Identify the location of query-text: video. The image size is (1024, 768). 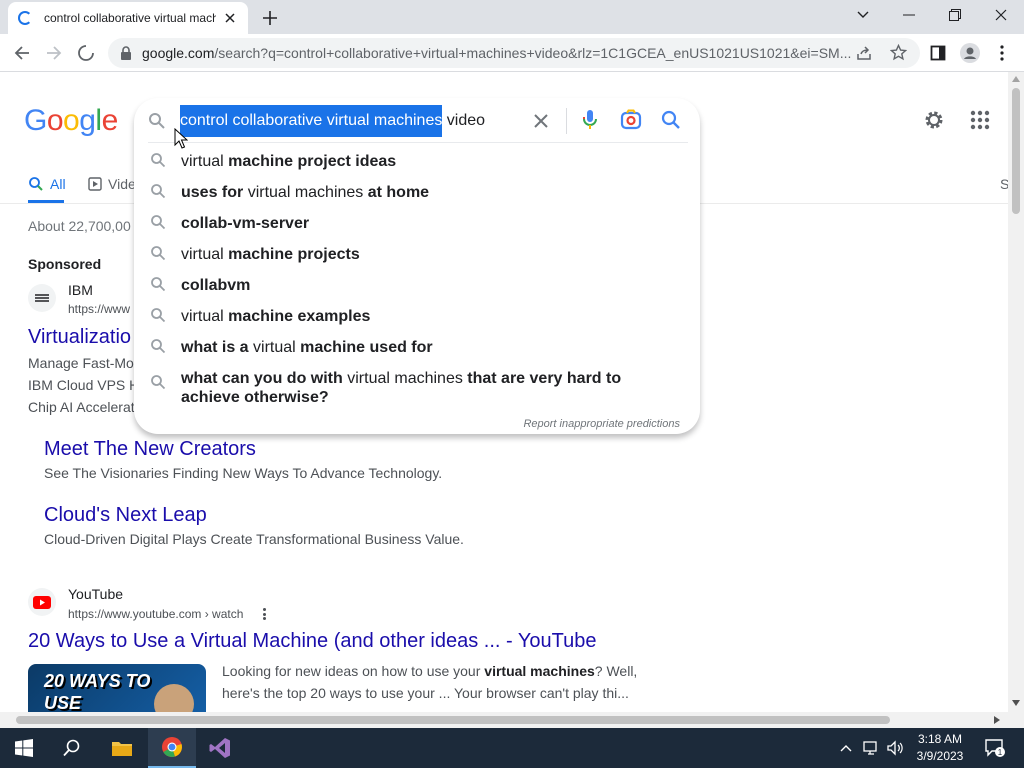
(464, 120).